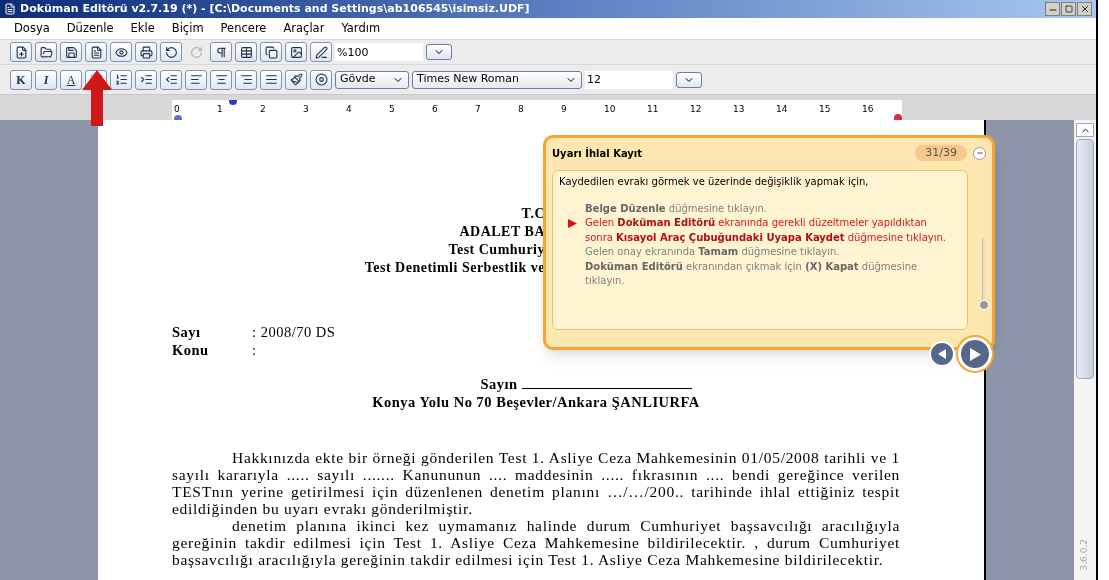 This screenshot has height=580, width=1109. Describe the element at coordinates (696, 110) in the screenshot. I see `ruler-number: 12` at that location.